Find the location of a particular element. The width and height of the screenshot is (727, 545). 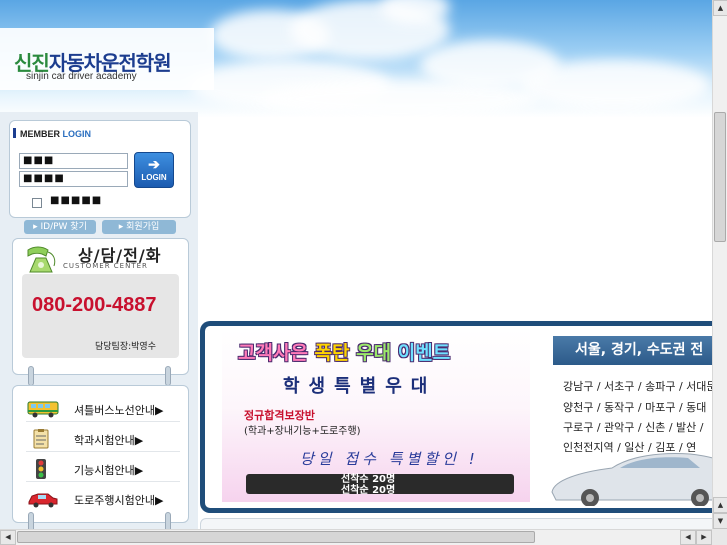

menu-item-written-test: 학과시험안내▶ is located at coordinates (103, 439).